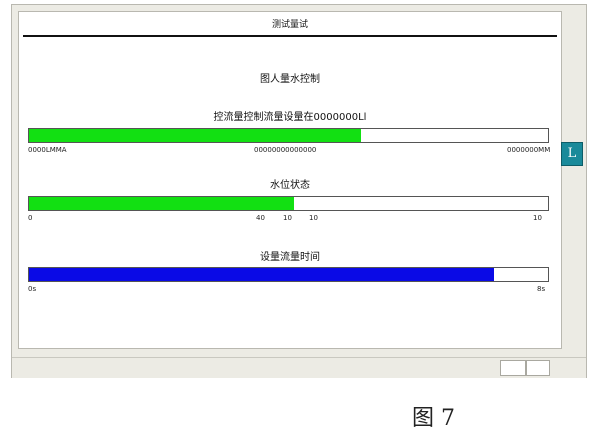 The height and width of the screenshot is (442, 598). What do you see at coordinates (262, 274) in the screenshot?
I see `time-gauge-fill` at bounding box center [262, 274].